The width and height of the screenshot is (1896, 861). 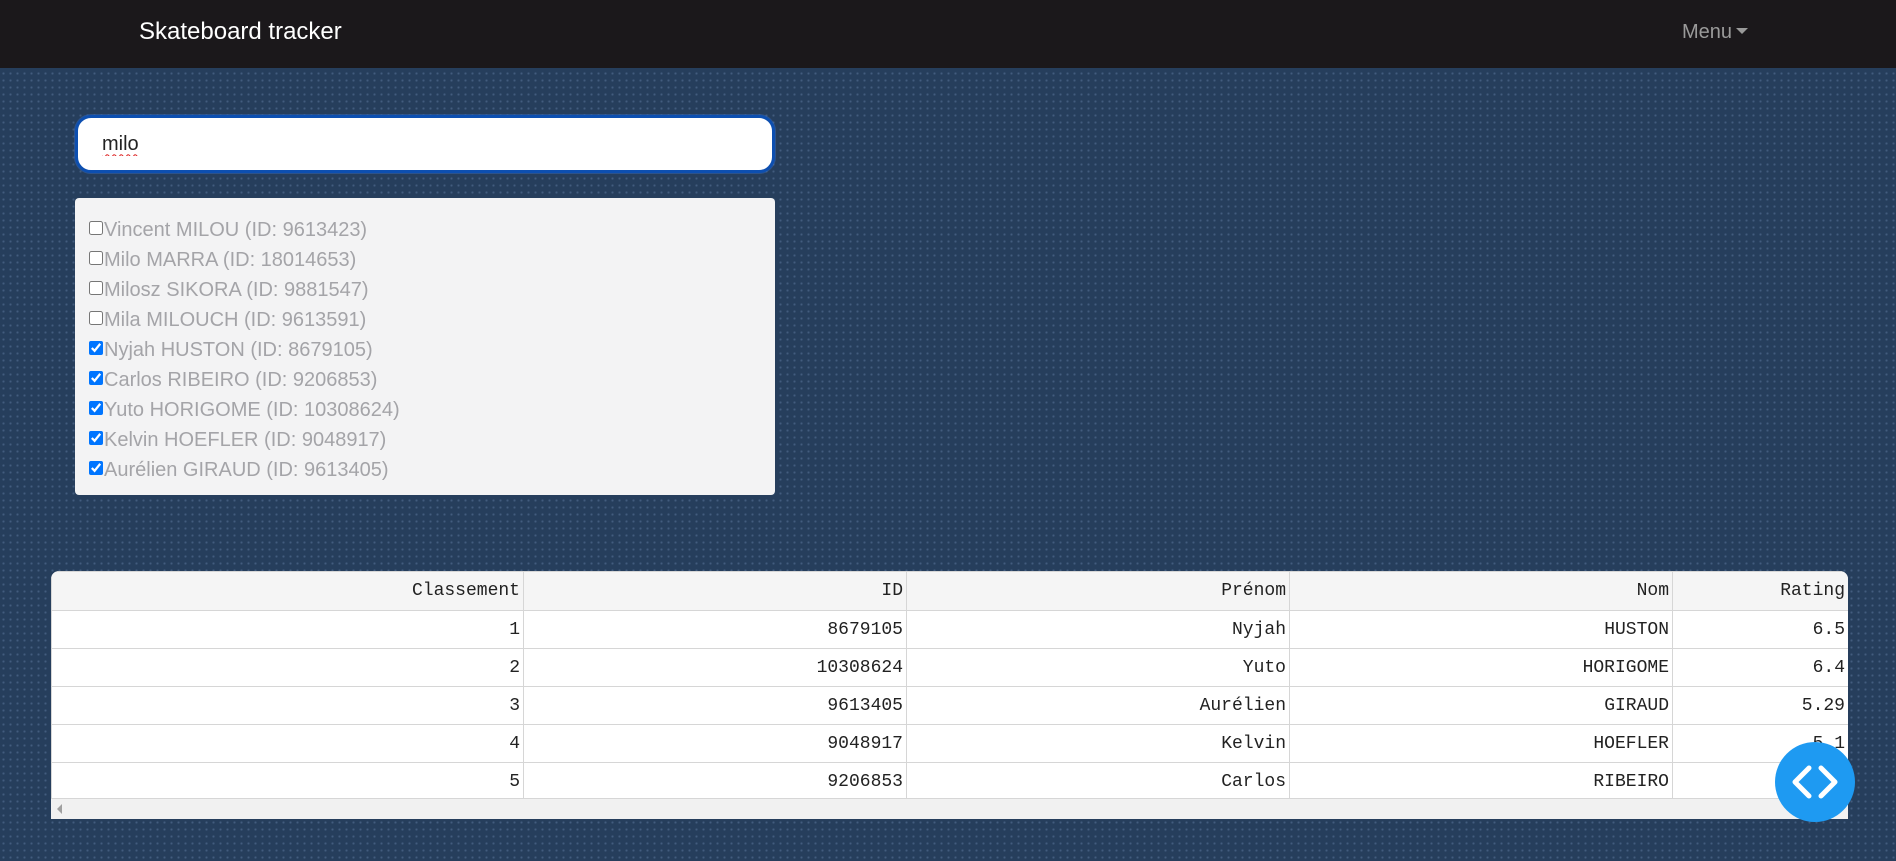 What do you see at coordinates (1098, 781) in the screenshot?
I see `table-cell: Carlos` at bounding box center [1098, 781].